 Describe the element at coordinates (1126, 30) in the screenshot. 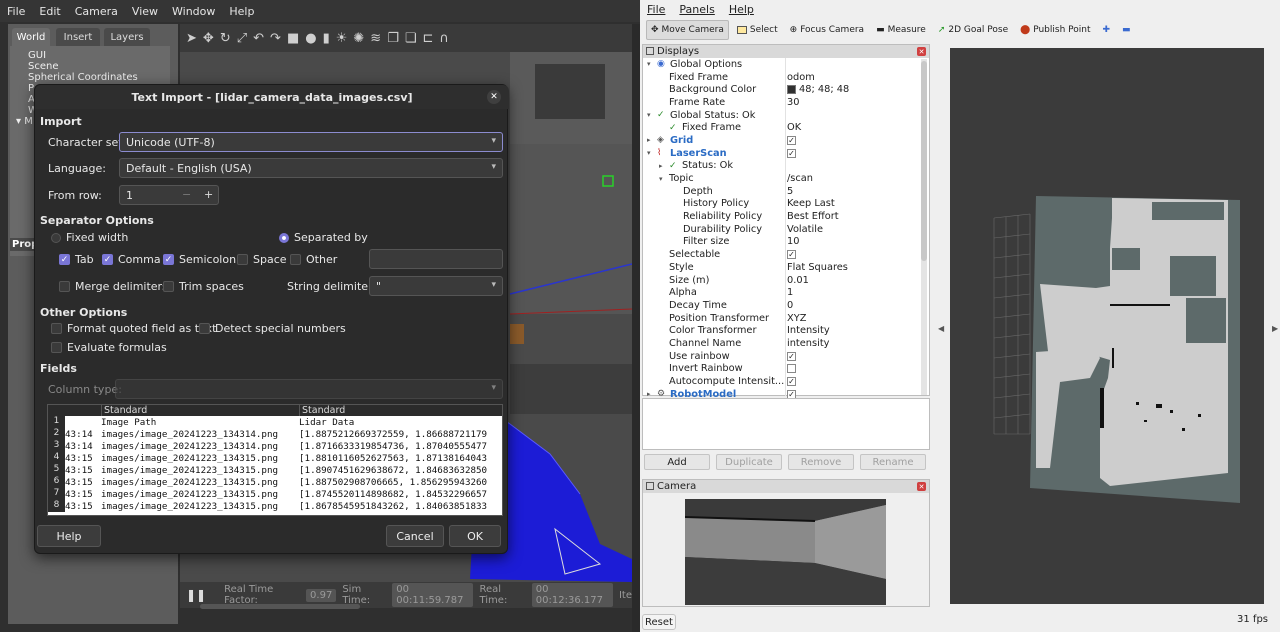

I see `remove-tool-button: ▬` at that location.